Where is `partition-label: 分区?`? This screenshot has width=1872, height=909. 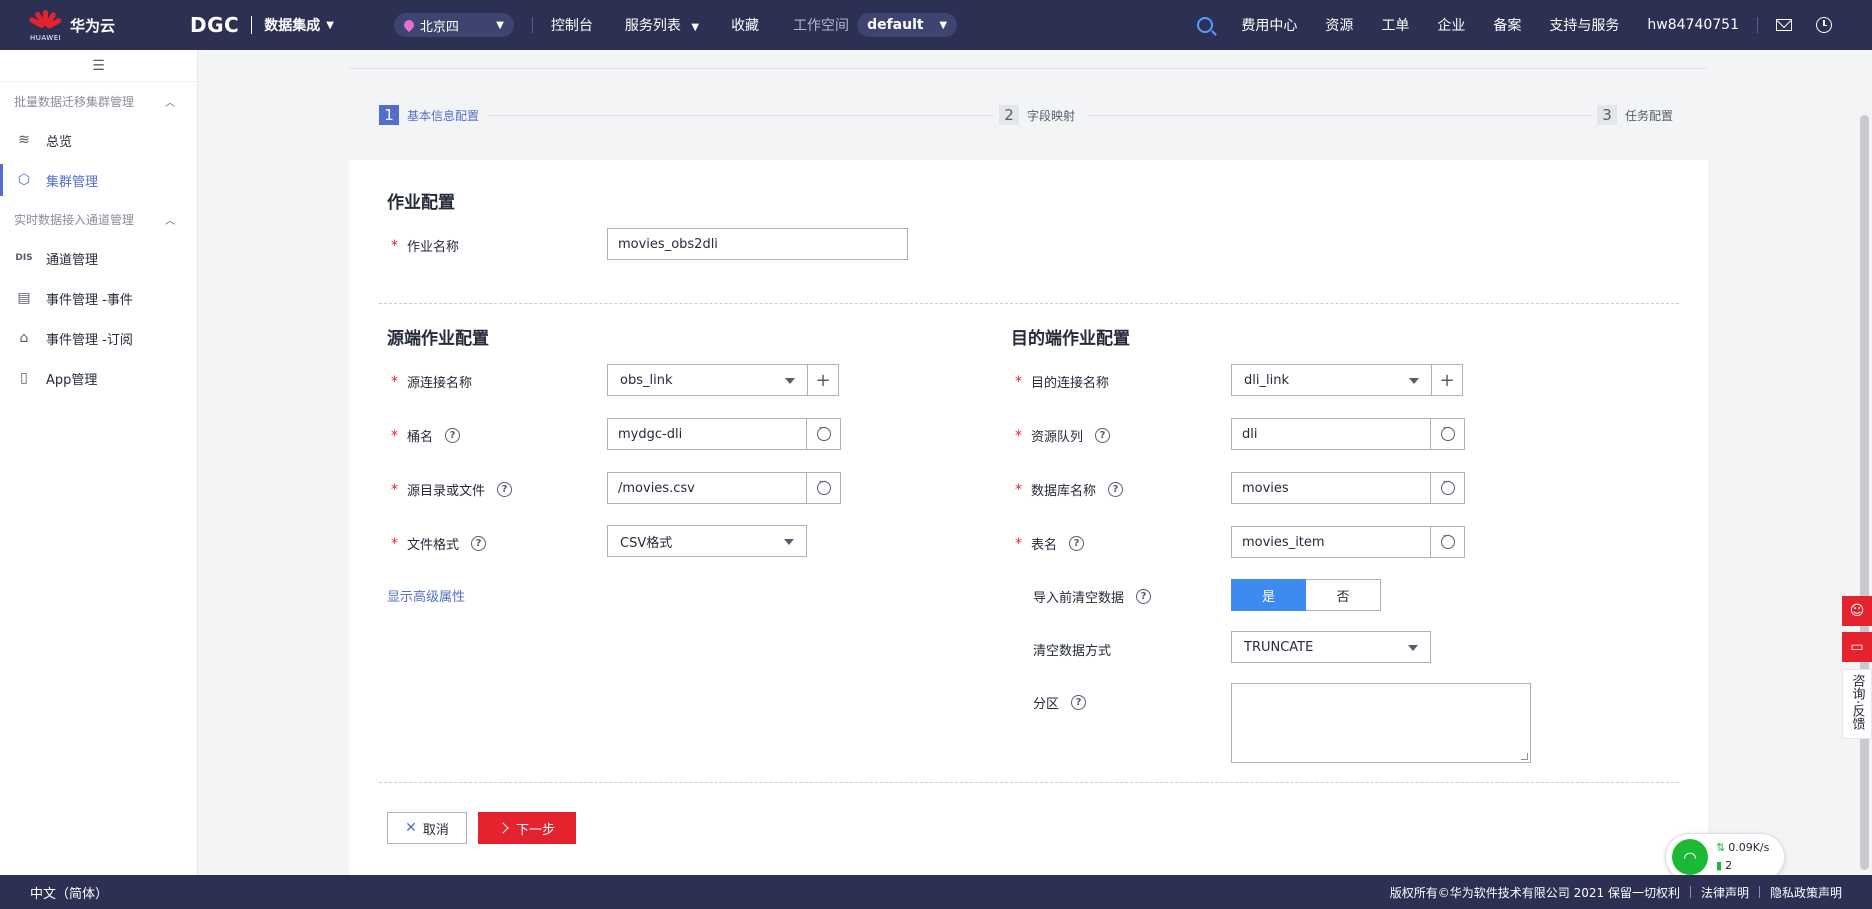 partition-label: 分区? is located at coordinates (1060, 702).